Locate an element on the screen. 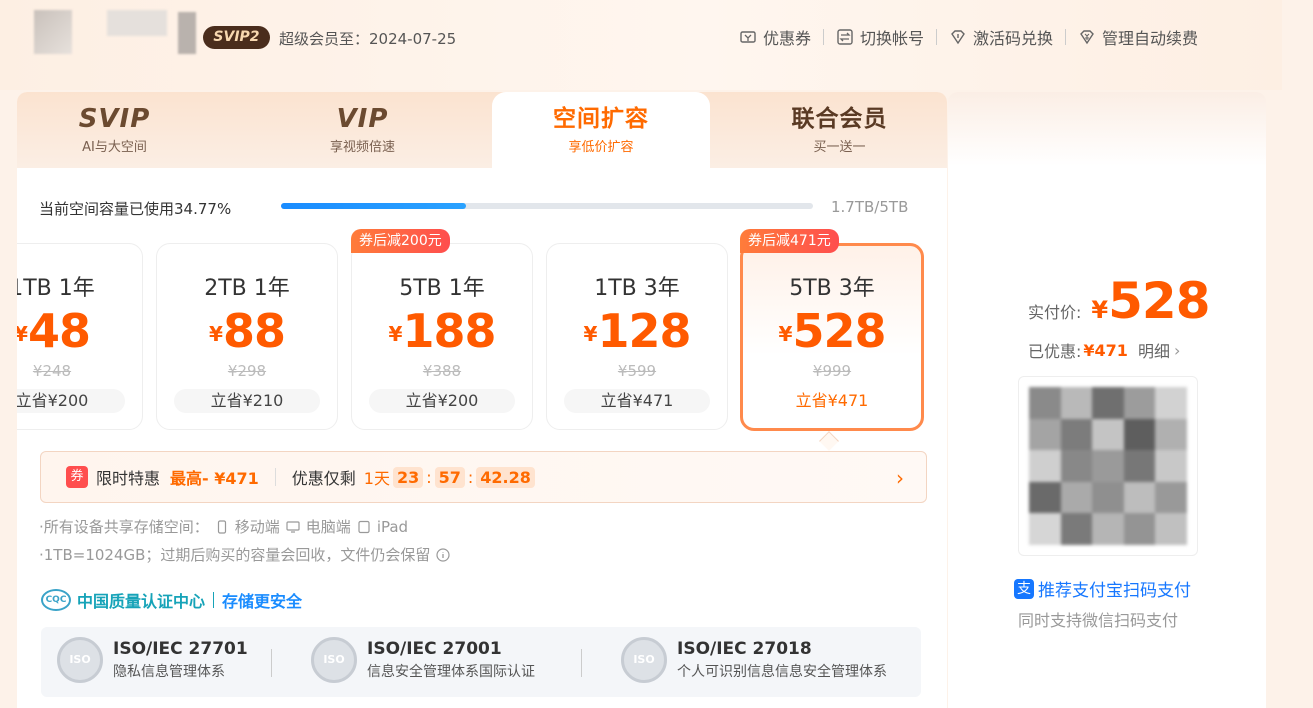 This screenshot has height=708, width=1313. plan-savings: 立省¥210 is located at coordinates (247, 401).